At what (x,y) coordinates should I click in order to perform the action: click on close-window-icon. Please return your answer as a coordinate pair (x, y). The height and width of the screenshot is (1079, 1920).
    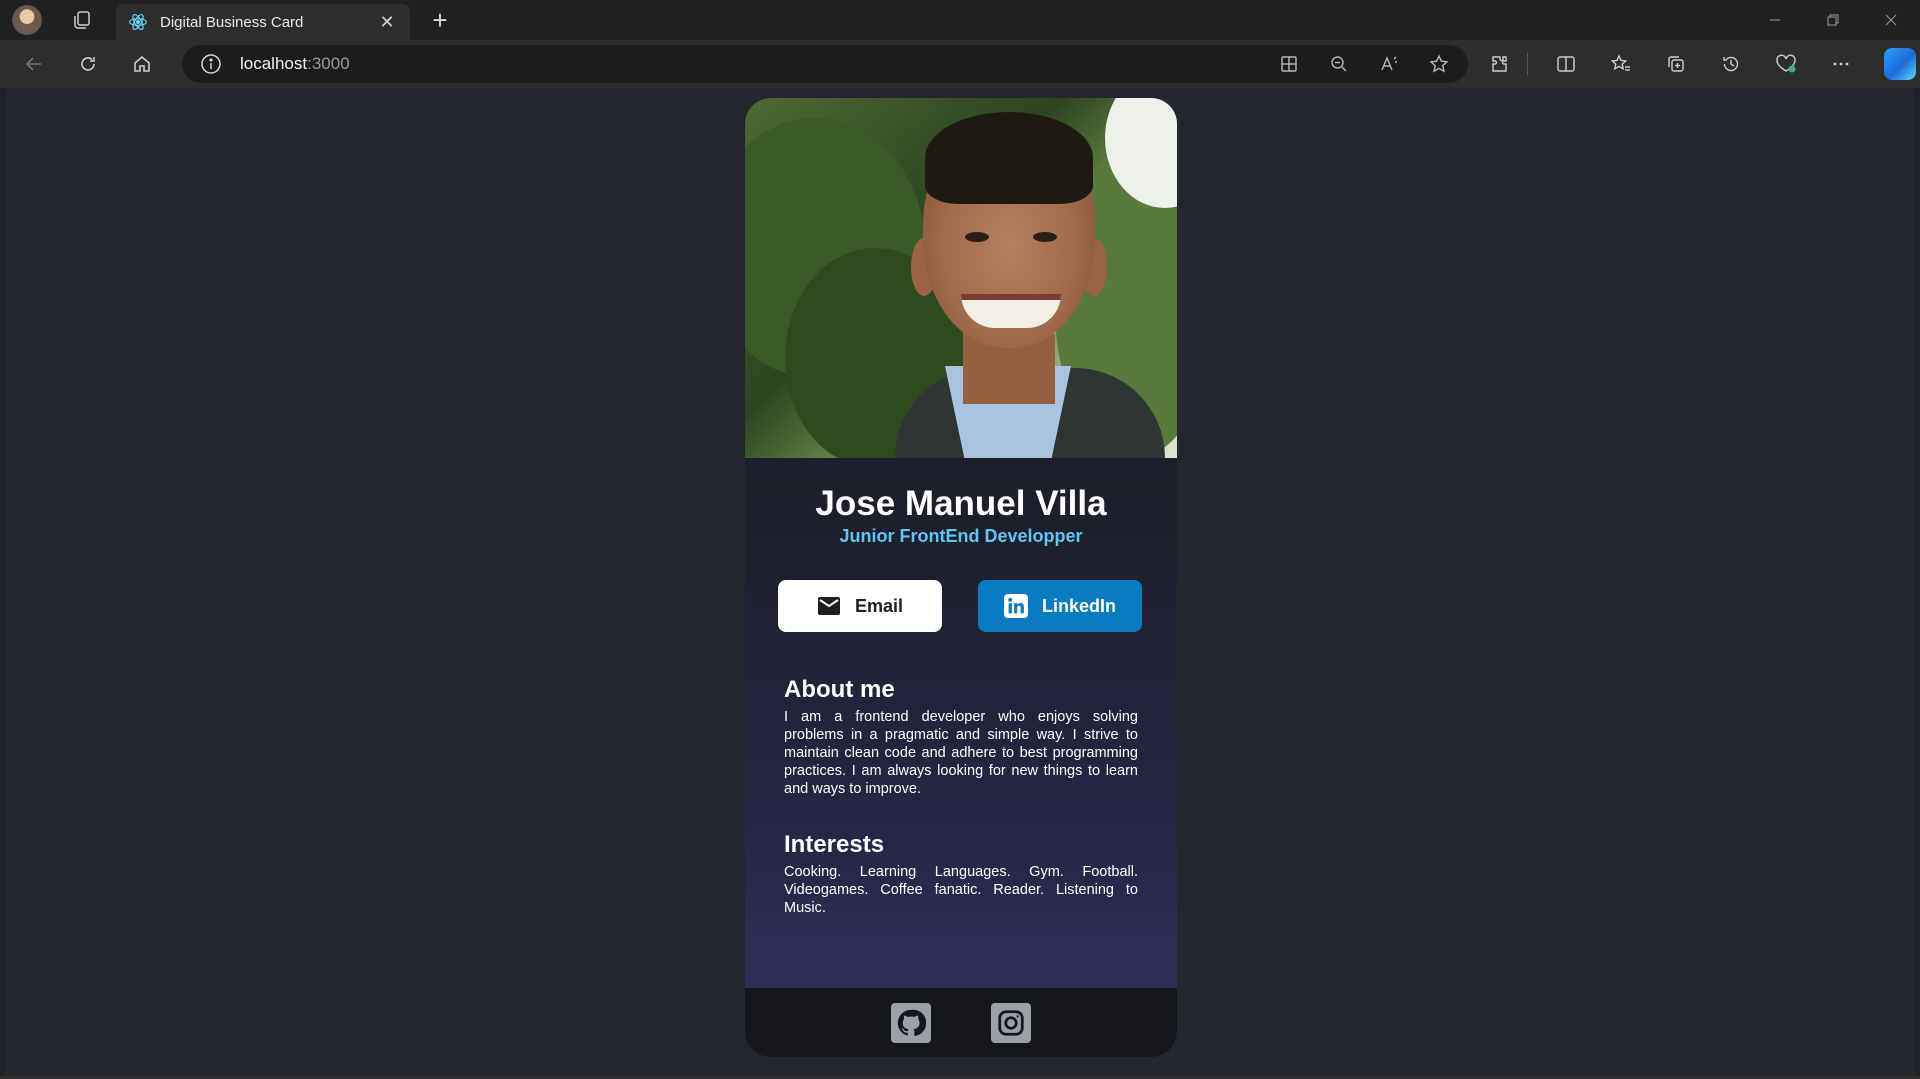
    Looking at the image, I should click on (1891, 20).